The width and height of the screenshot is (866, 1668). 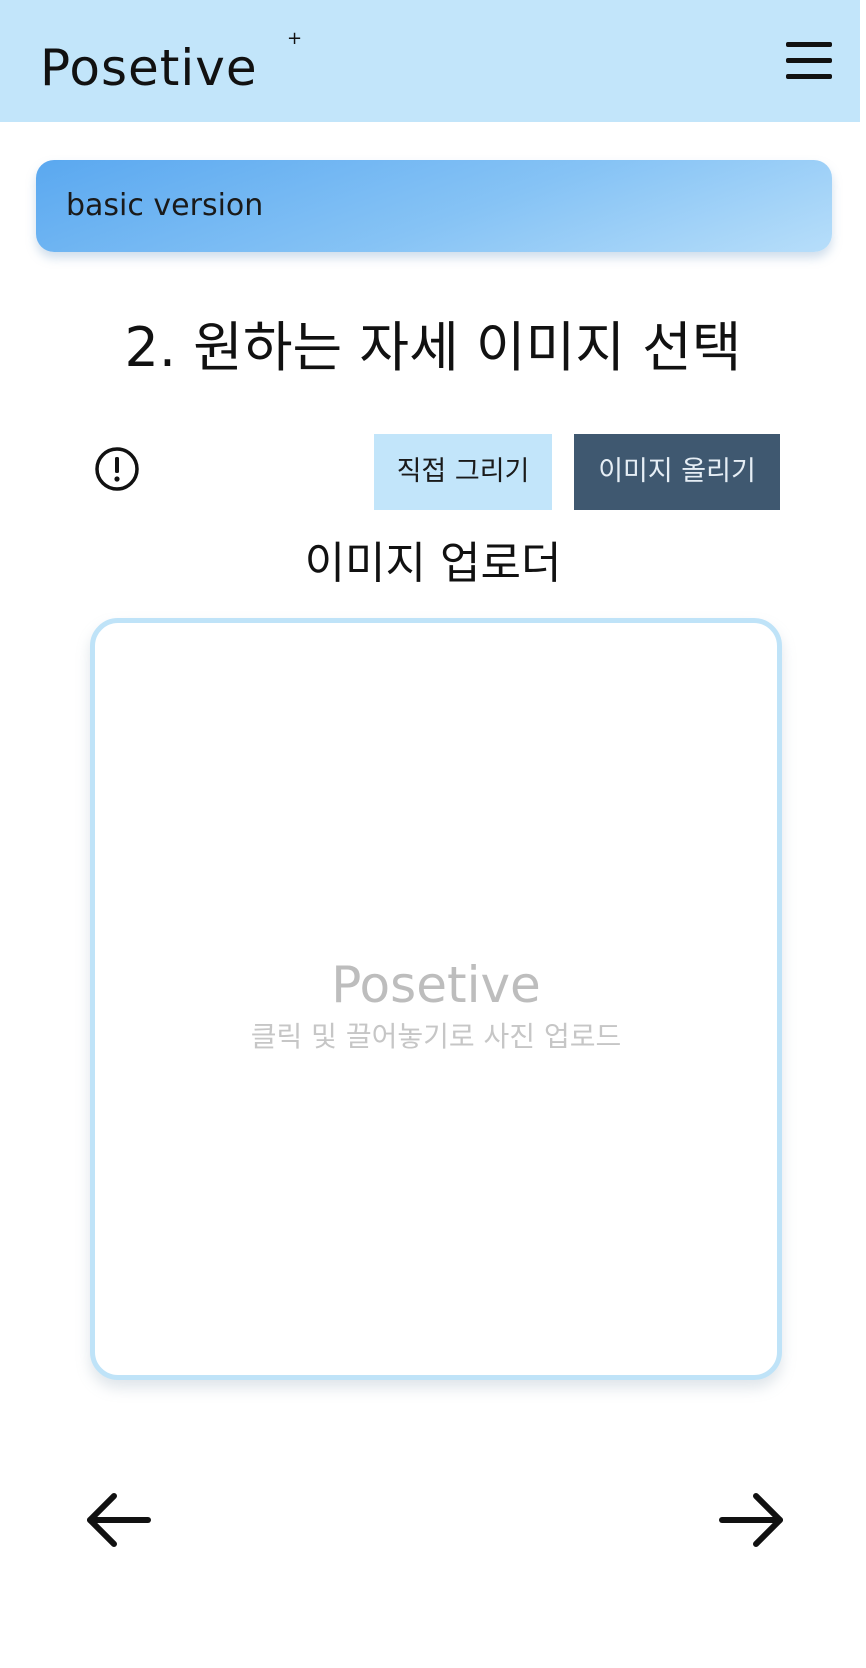 What do you see at coordinates (119, 1520) in the screenshot?
I see `arrow-left-icon` at bounding box center [119, 1520].